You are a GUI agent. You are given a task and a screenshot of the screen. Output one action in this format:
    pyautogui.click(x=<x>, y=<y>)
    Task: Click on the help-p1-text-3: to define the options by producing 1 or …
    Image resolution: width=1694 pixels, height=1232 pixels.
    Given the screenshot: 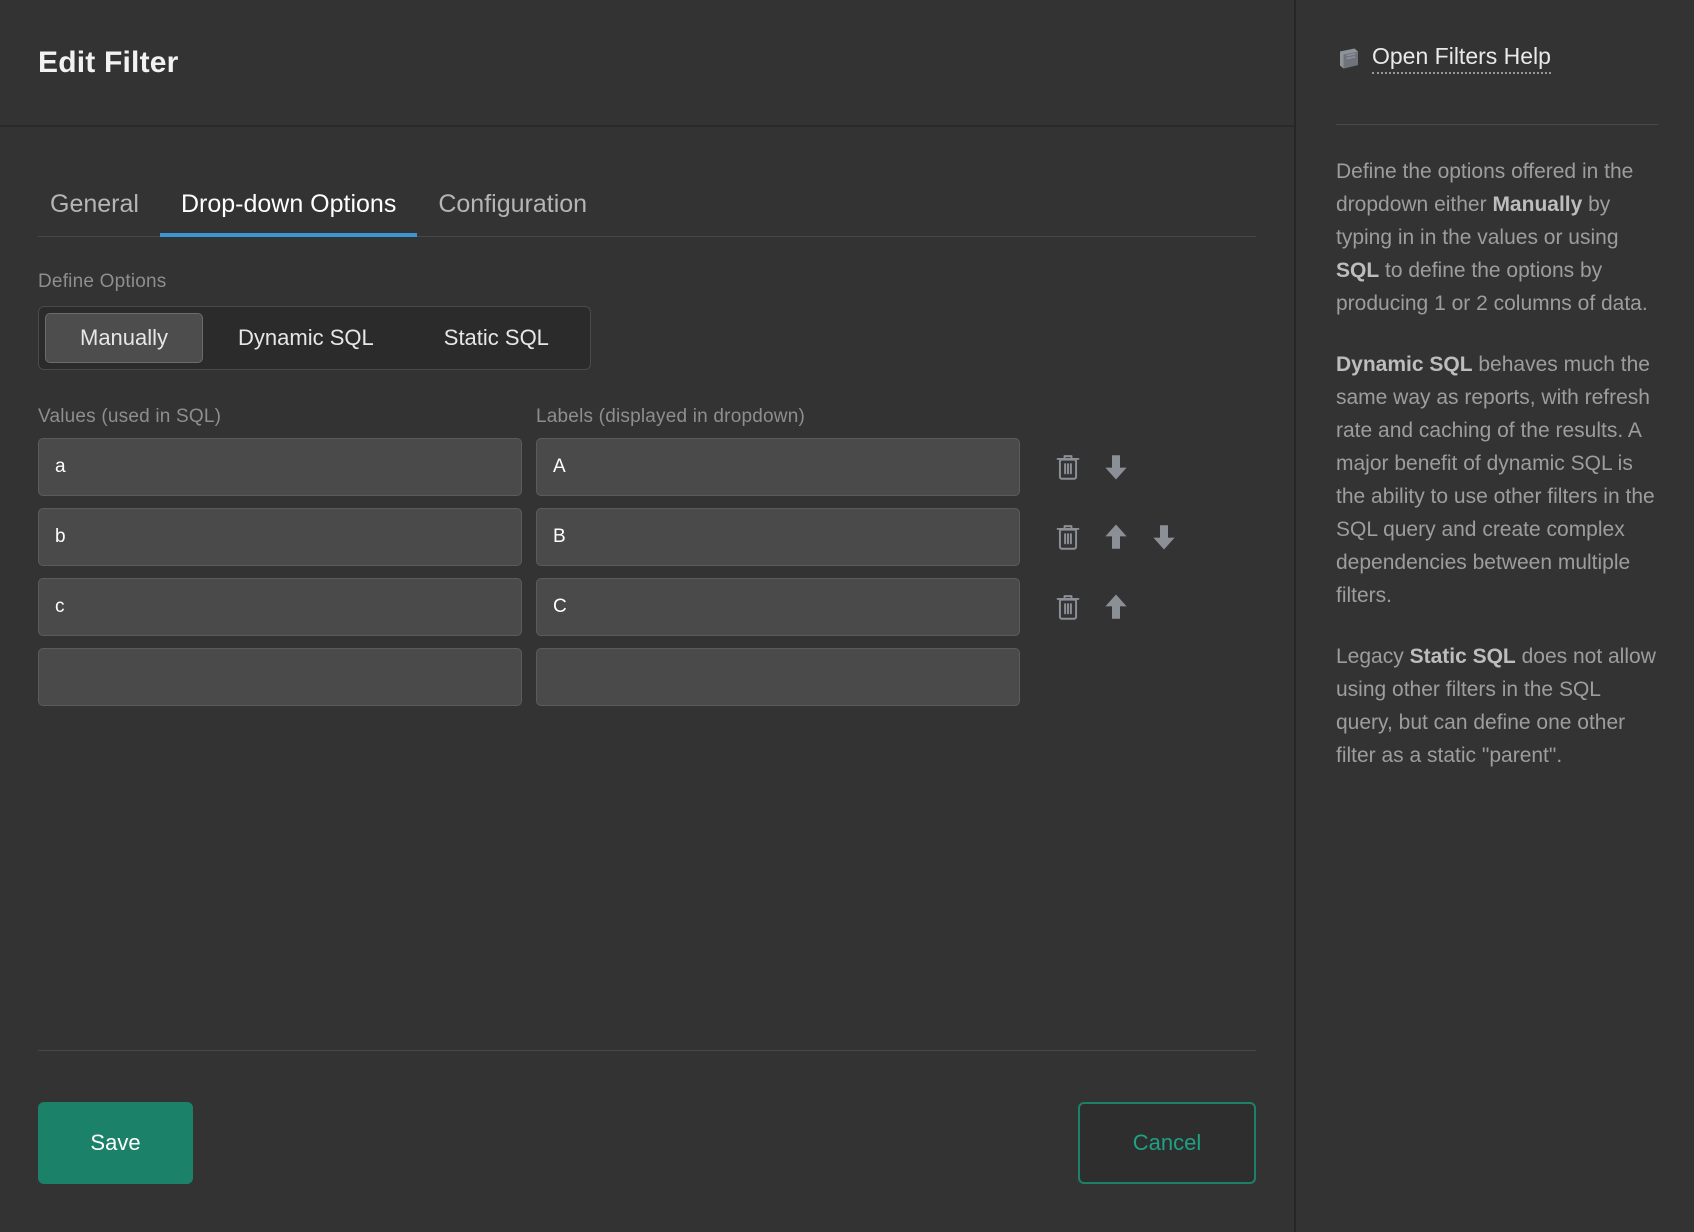 What is the action you would take?
    pyautogui.click(x=1492, y=287)
    